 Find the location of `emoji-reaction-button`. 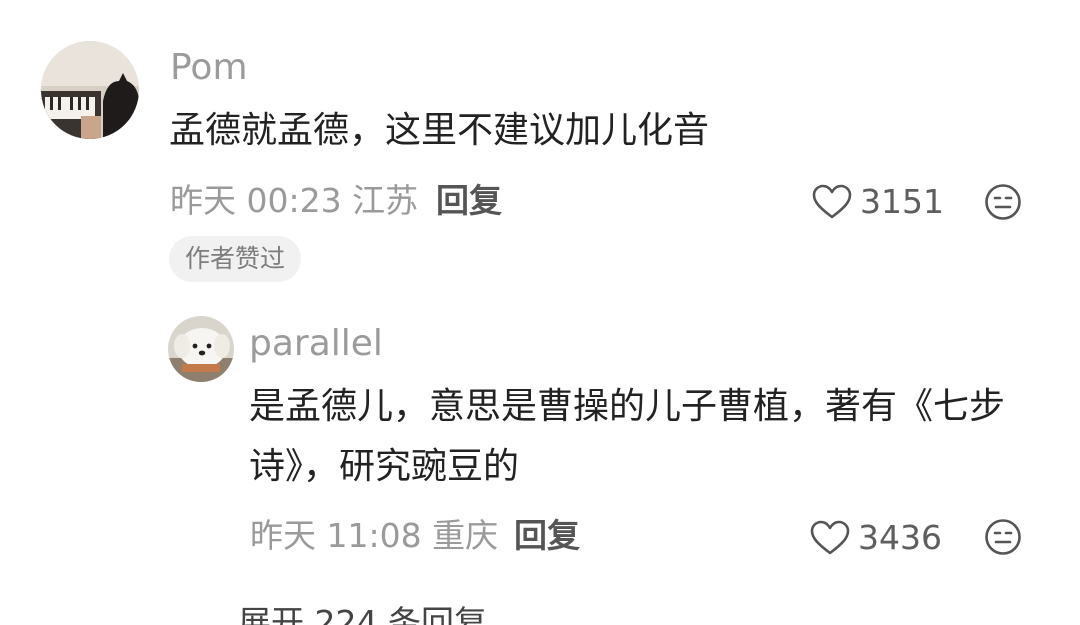

emoji-reaction-button is located at coordinates (1003, 202).